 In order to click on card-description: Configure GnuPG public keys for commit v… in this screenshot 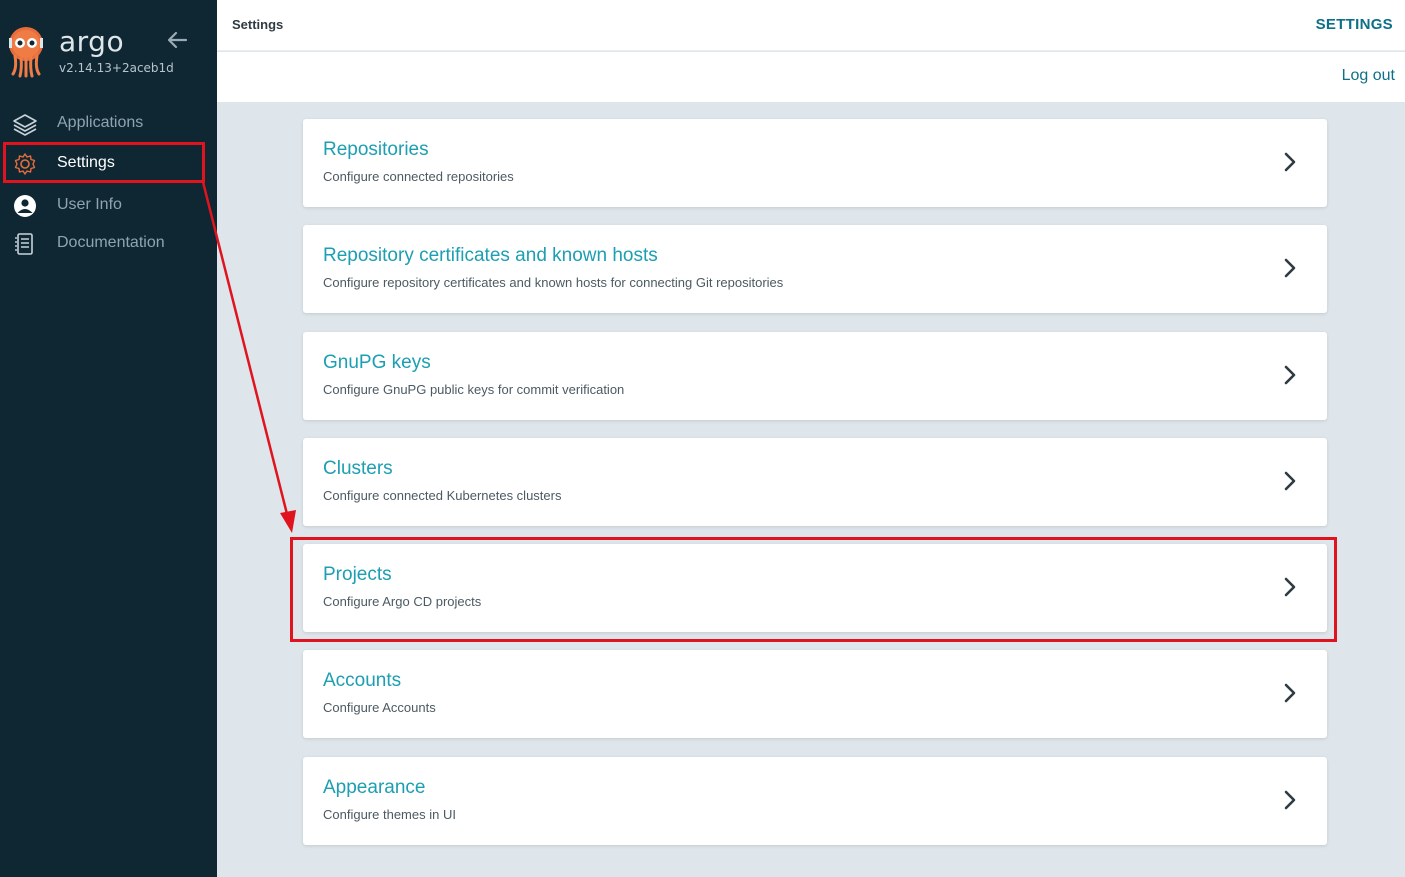, I will do `click(474, 389)`.